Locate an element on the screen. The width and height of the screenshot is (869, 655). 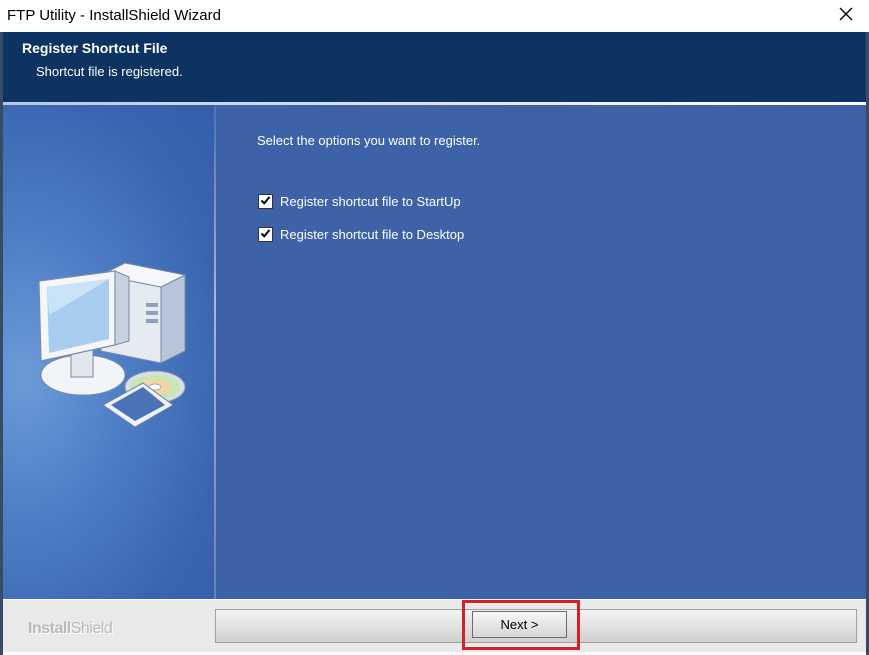
startup-option: Register shortcut file to StartUp is located at coordinates (359, 201).